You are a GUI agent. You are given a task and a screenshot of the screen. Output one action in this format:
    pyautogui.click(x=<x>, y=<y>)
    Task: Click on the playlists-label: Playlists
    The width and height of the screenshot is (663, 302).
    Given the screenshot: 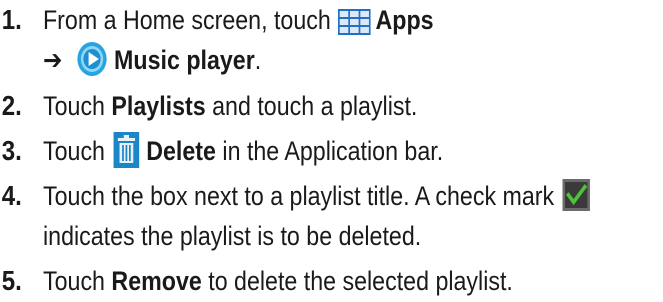 What is the action you would take?
    pyautogui.click(x=158, y=106)
    